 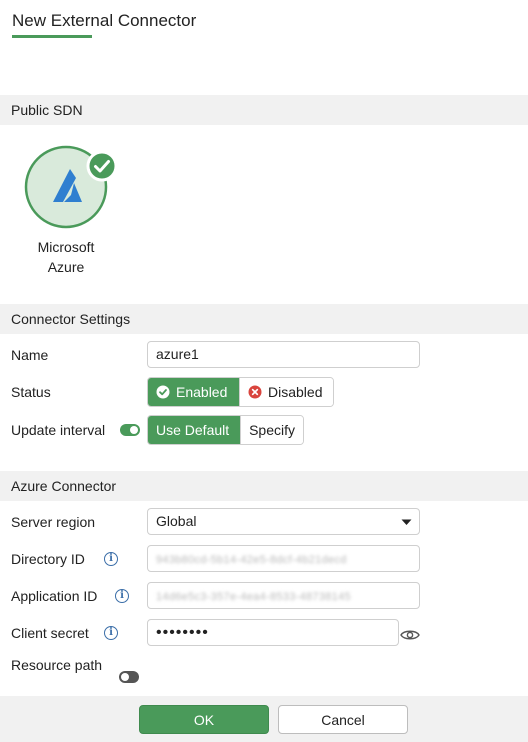 What do you see at coordinates (406, 522) in the screenshot?
I see `chevron-down-icon` at bounding box center [406, 522].